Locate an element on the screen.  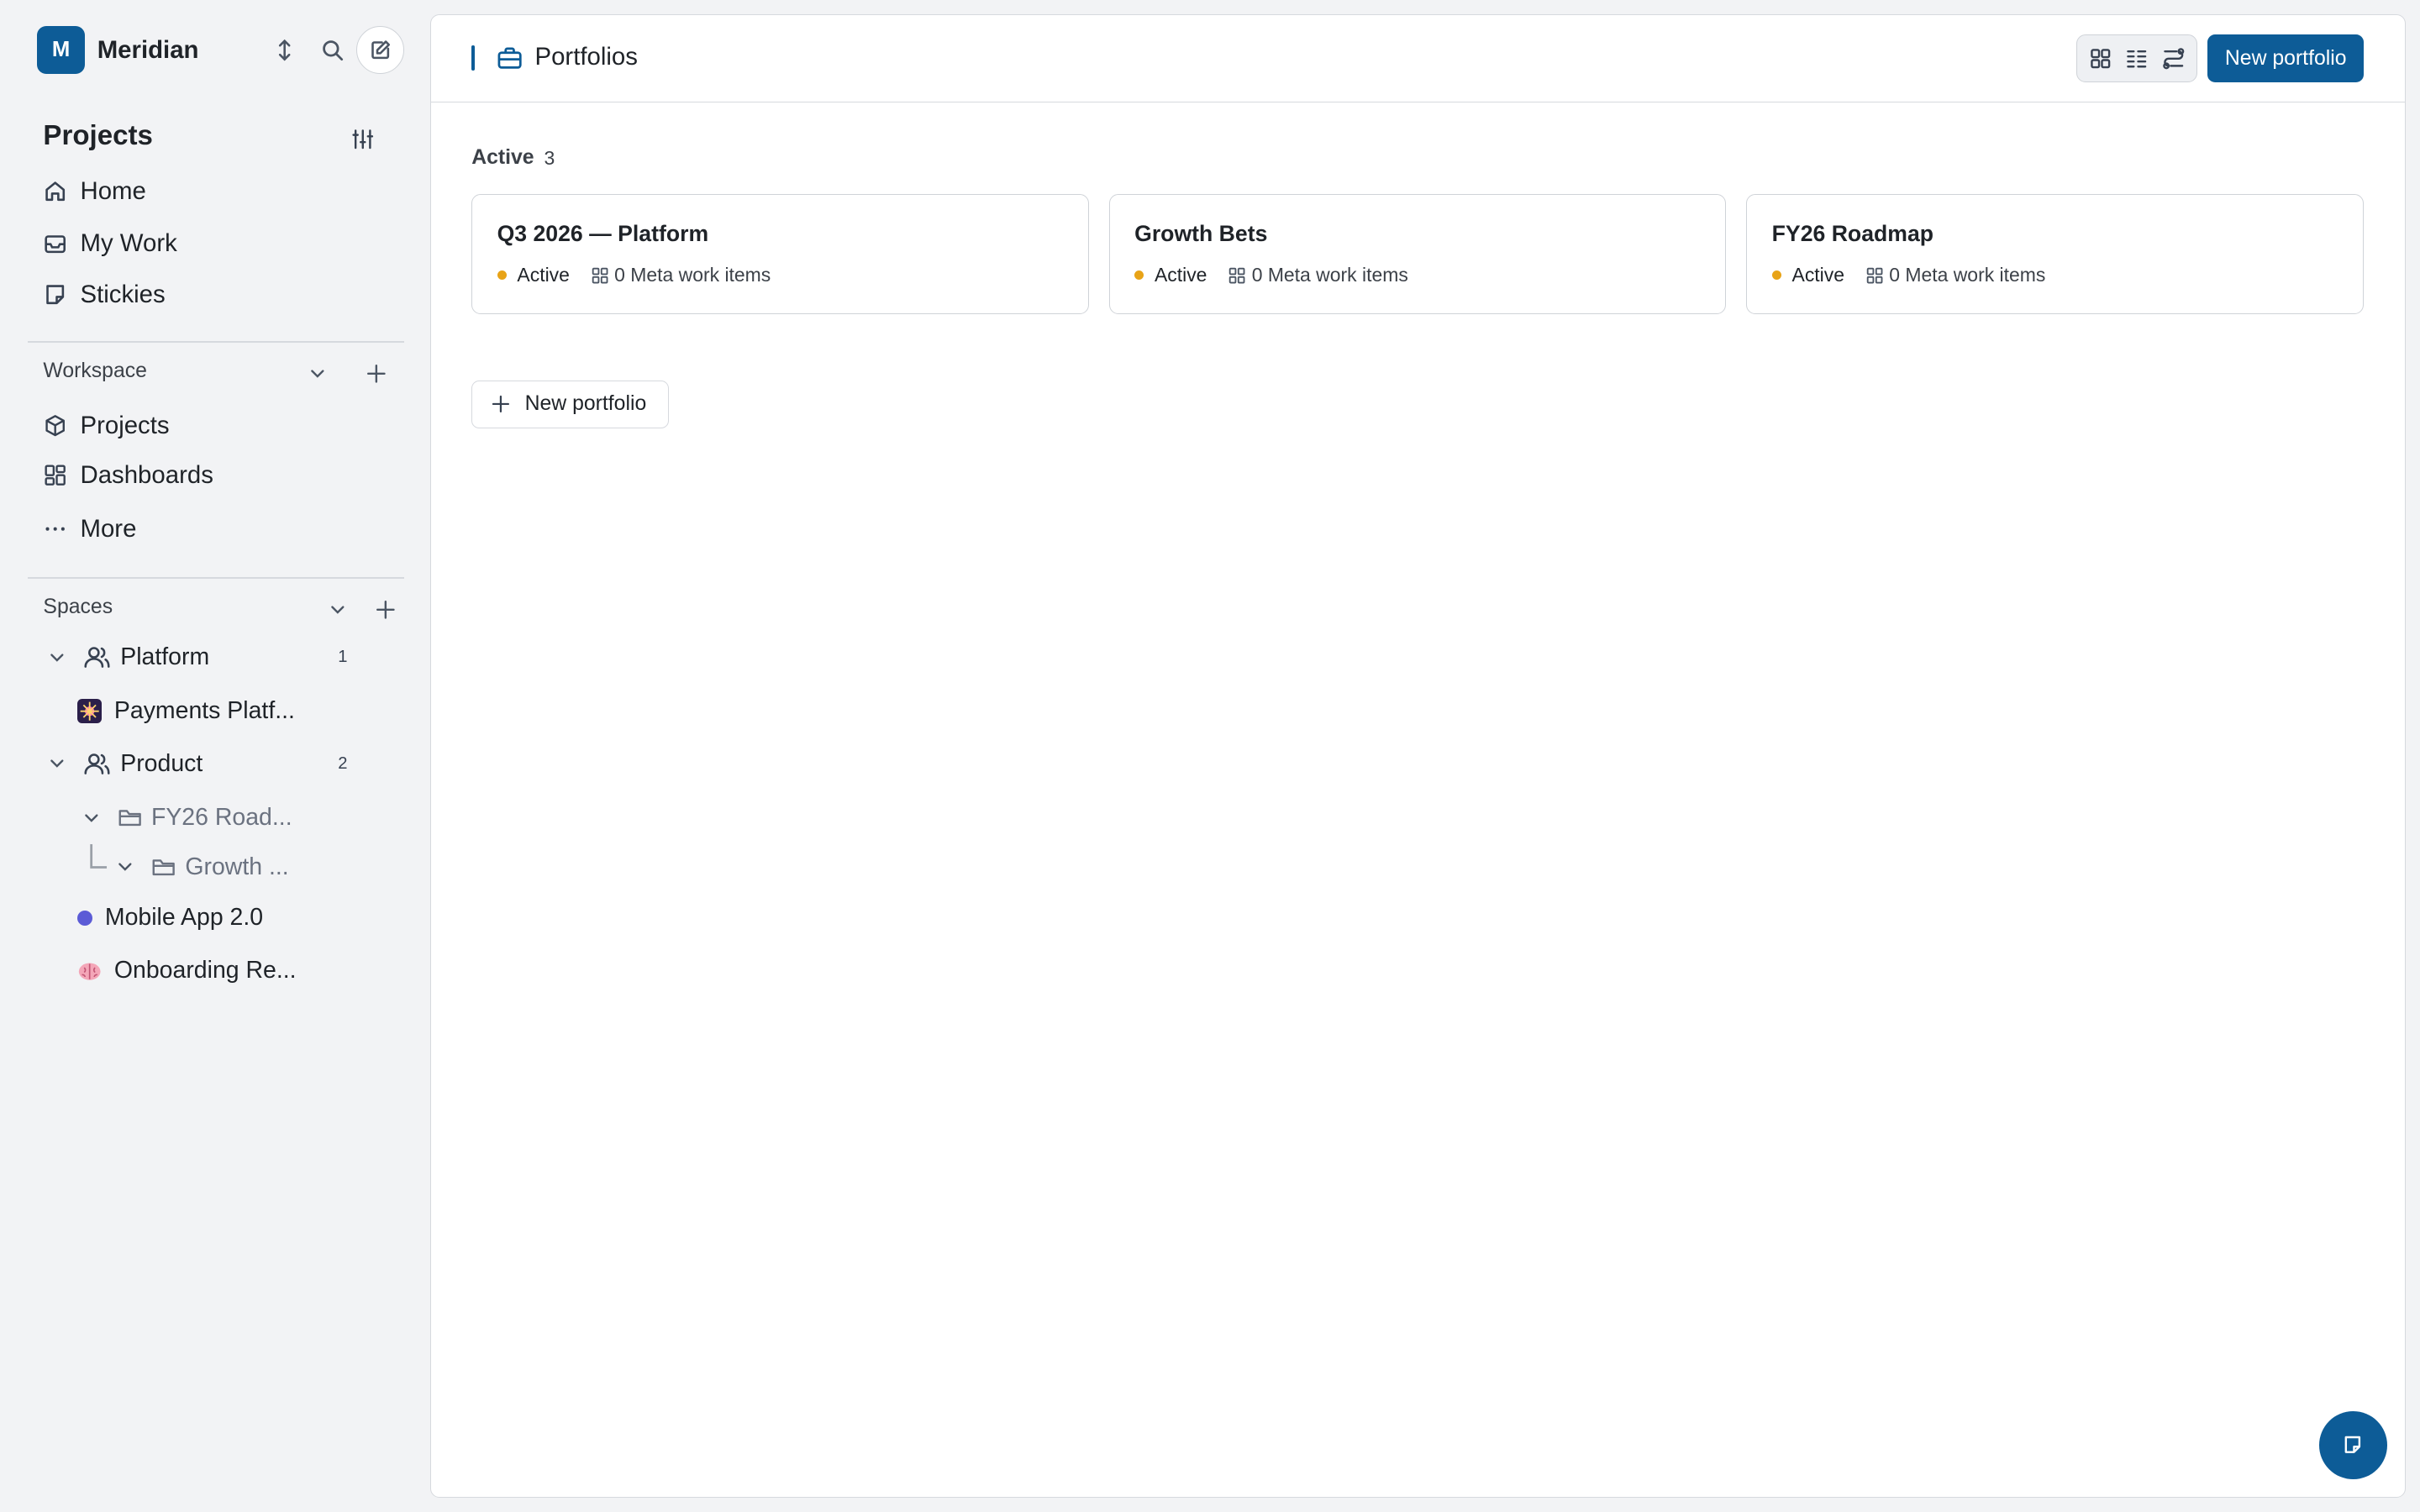
space-product-count: 2 is located at coordinates (343, 763).